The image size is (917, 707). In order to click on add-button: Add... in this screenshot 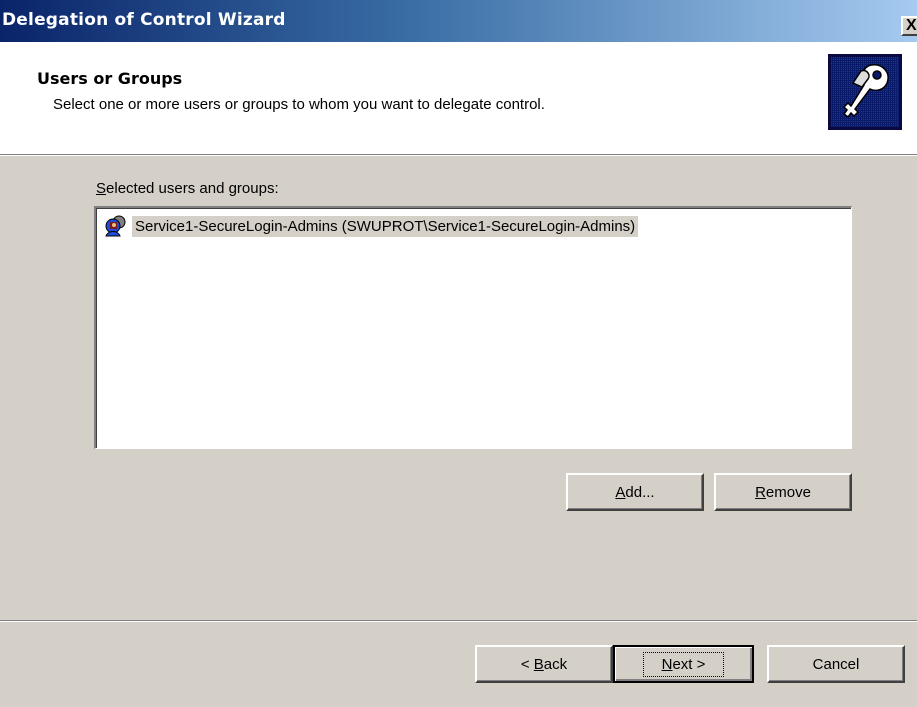, I will do `click(635, 492)`.